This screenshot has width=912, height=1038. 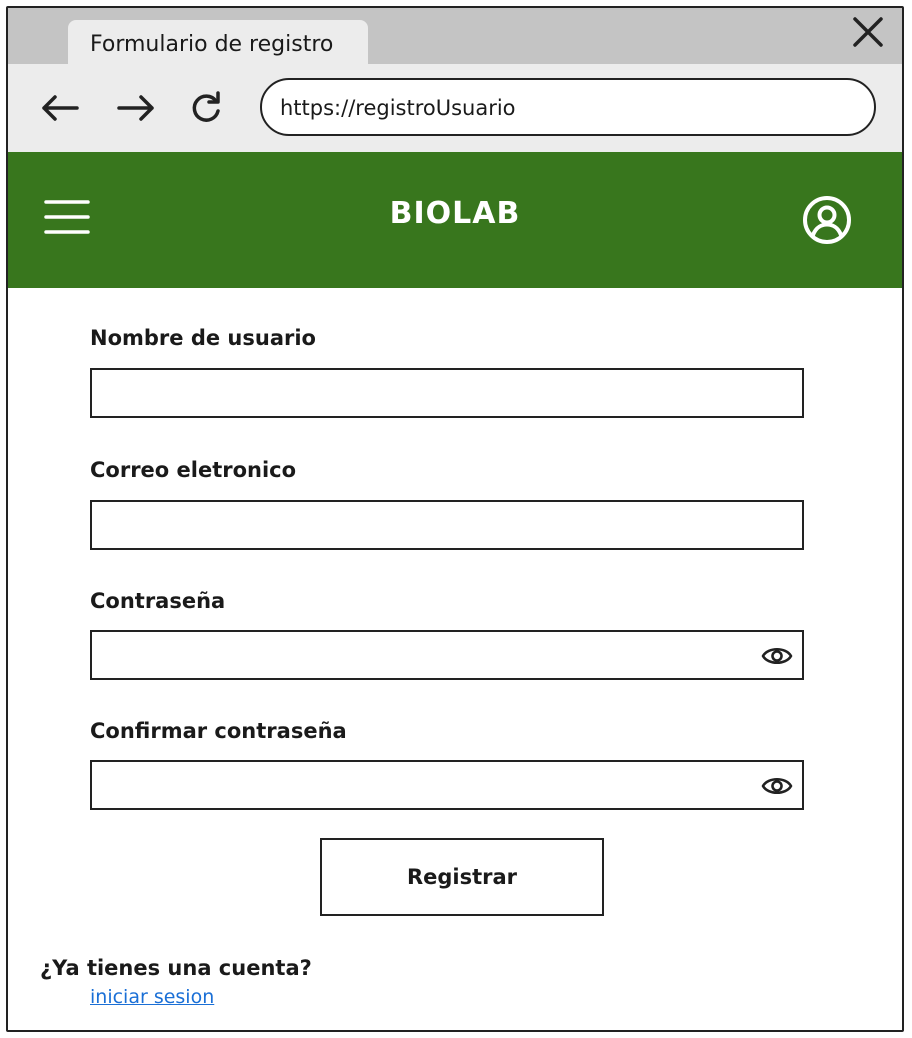 I want to click on back-arrow-icon, so click(x=60, y=108).